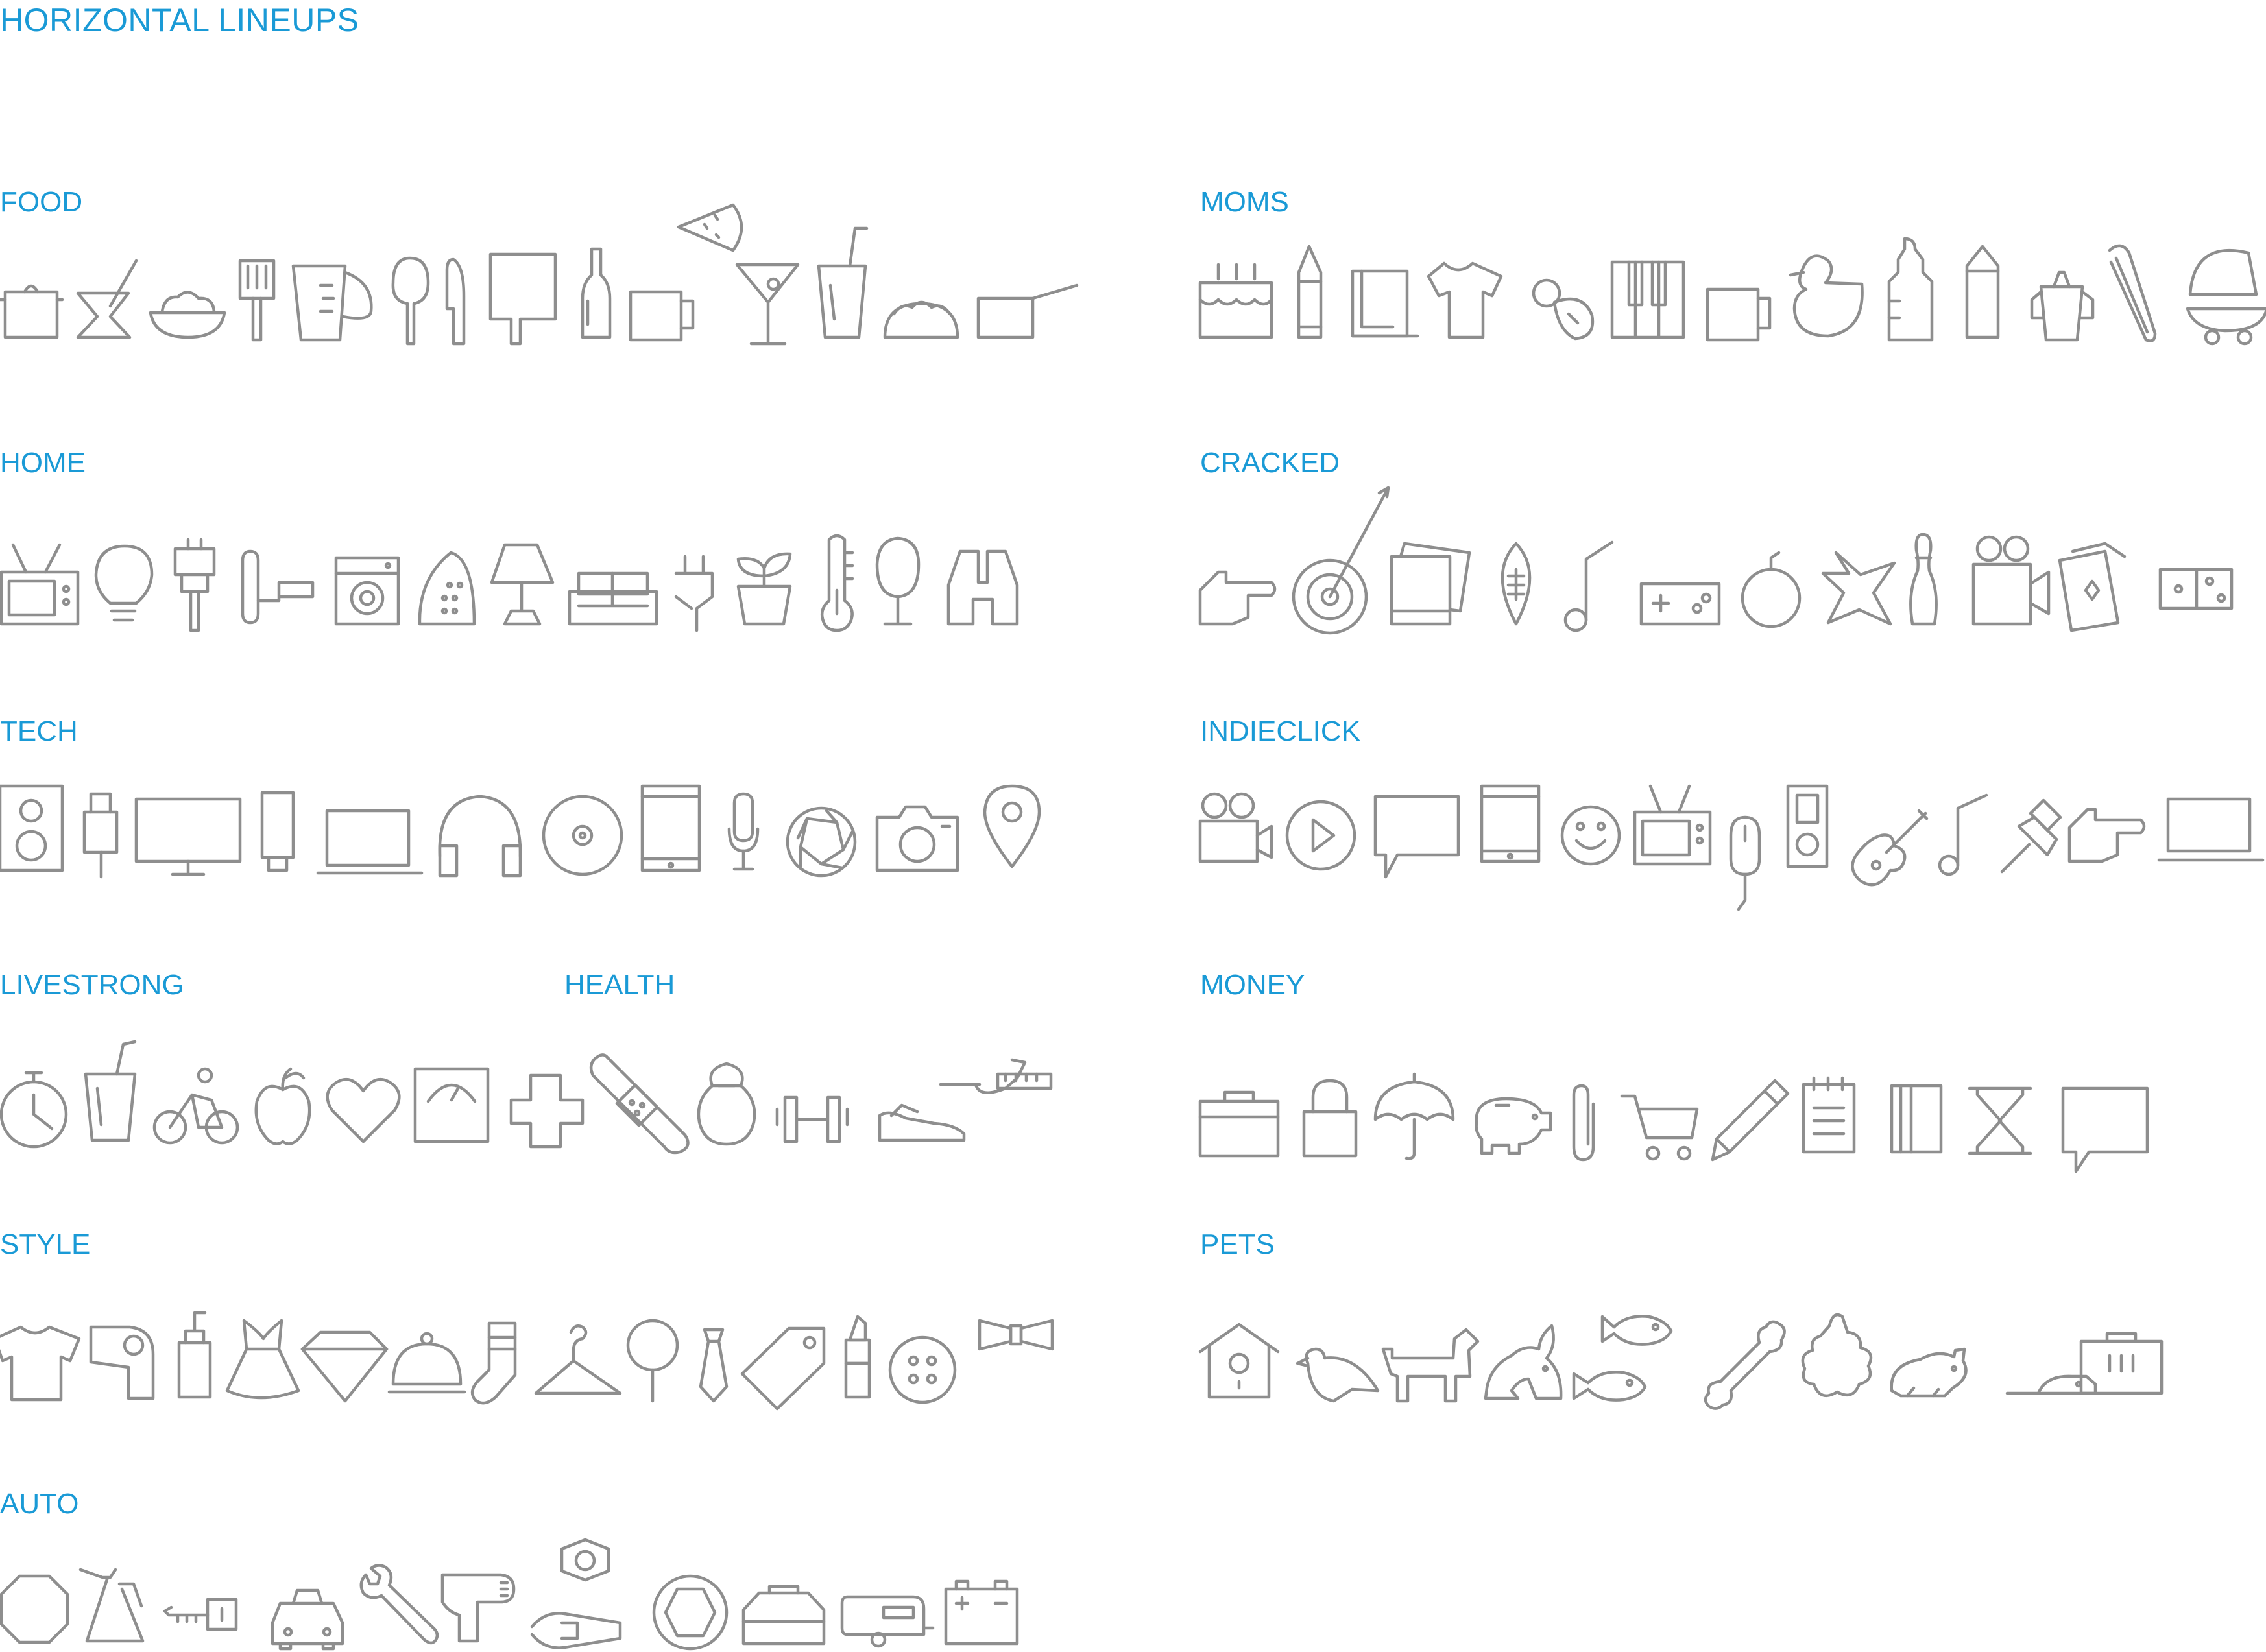 The height and width of the screenshot is (1652, 2266). I want to click on dog-icon, so click(1430, 1354).